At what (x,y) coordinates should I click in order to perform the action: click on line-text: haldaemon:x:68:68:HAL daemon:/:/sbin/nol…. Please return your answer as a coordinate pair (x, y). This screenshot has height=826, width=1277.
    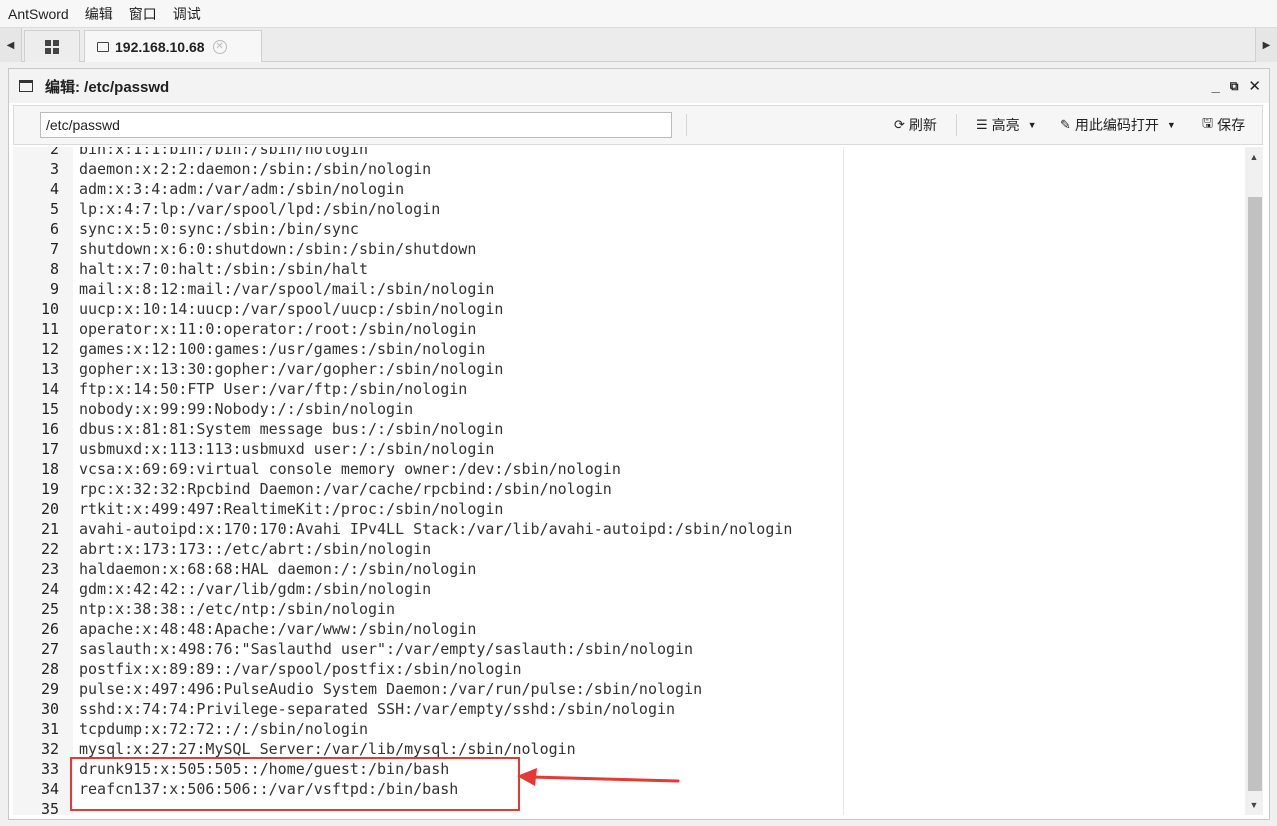
    Looking at the image, I should click on (278, 569).